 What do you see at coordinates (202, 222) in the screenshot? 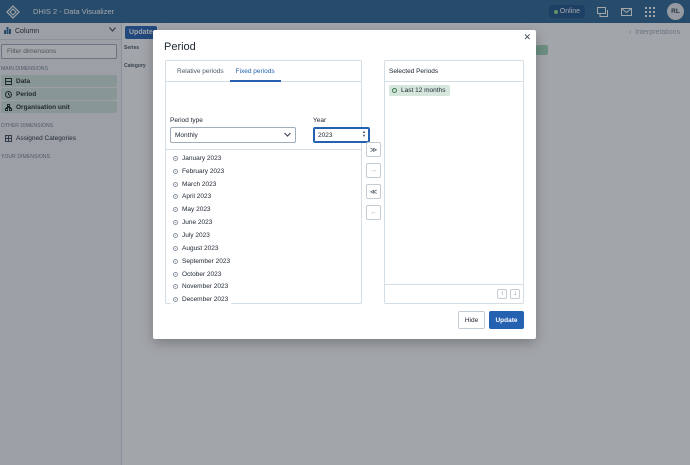
I see `list-item: June 2023` at bounding box center [202, 222].